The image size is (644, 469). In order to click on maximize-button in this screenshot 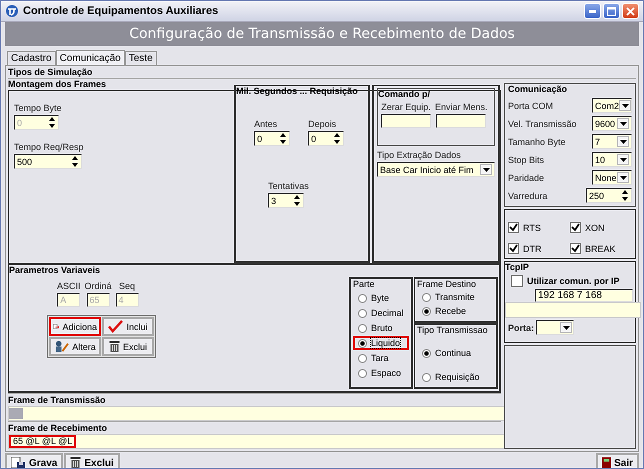, I will do `click(611, 11)`.